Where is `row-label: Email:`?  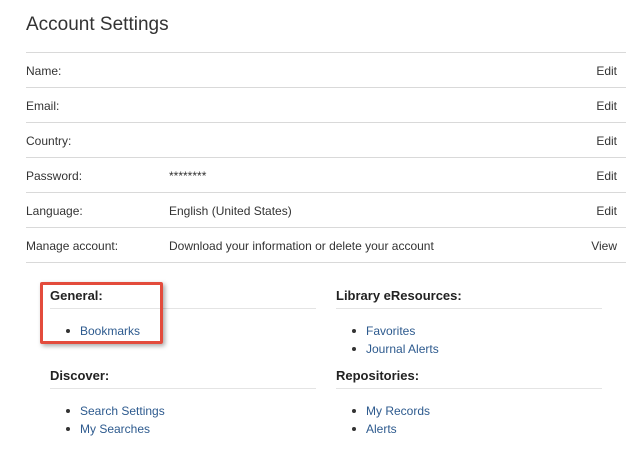 row-label: Email: is located at coordinates (43, 106).